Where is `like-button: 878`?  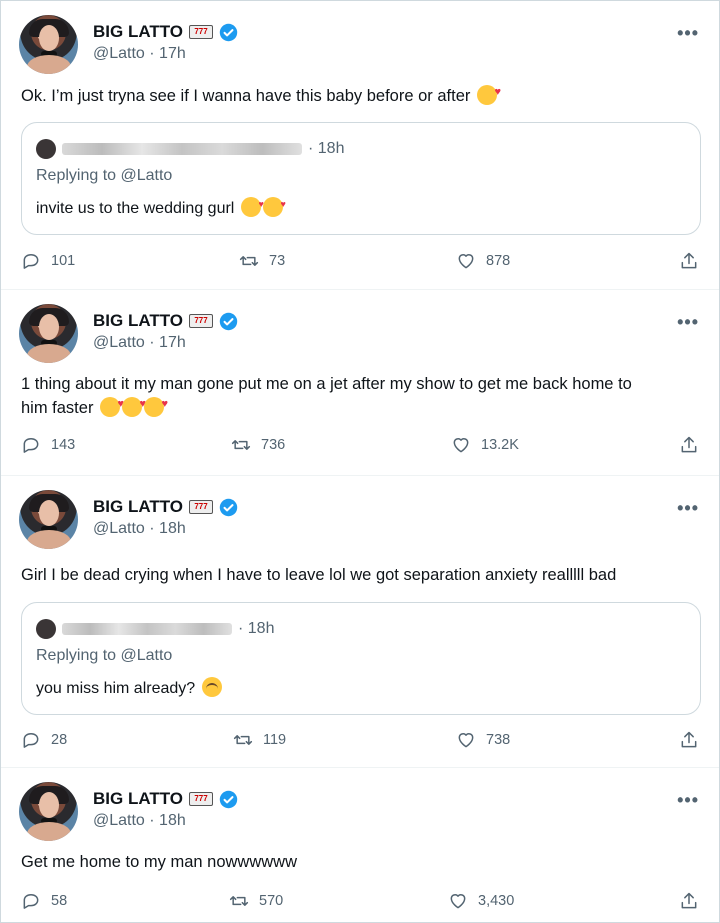
like-button: 878 is located at coordinates (483, 261).